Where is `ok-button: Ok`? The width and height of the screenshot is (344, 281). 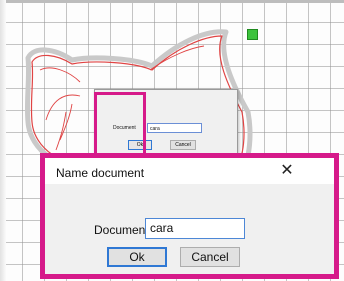
ok-button: Ok is located at coordinates (137, 257).